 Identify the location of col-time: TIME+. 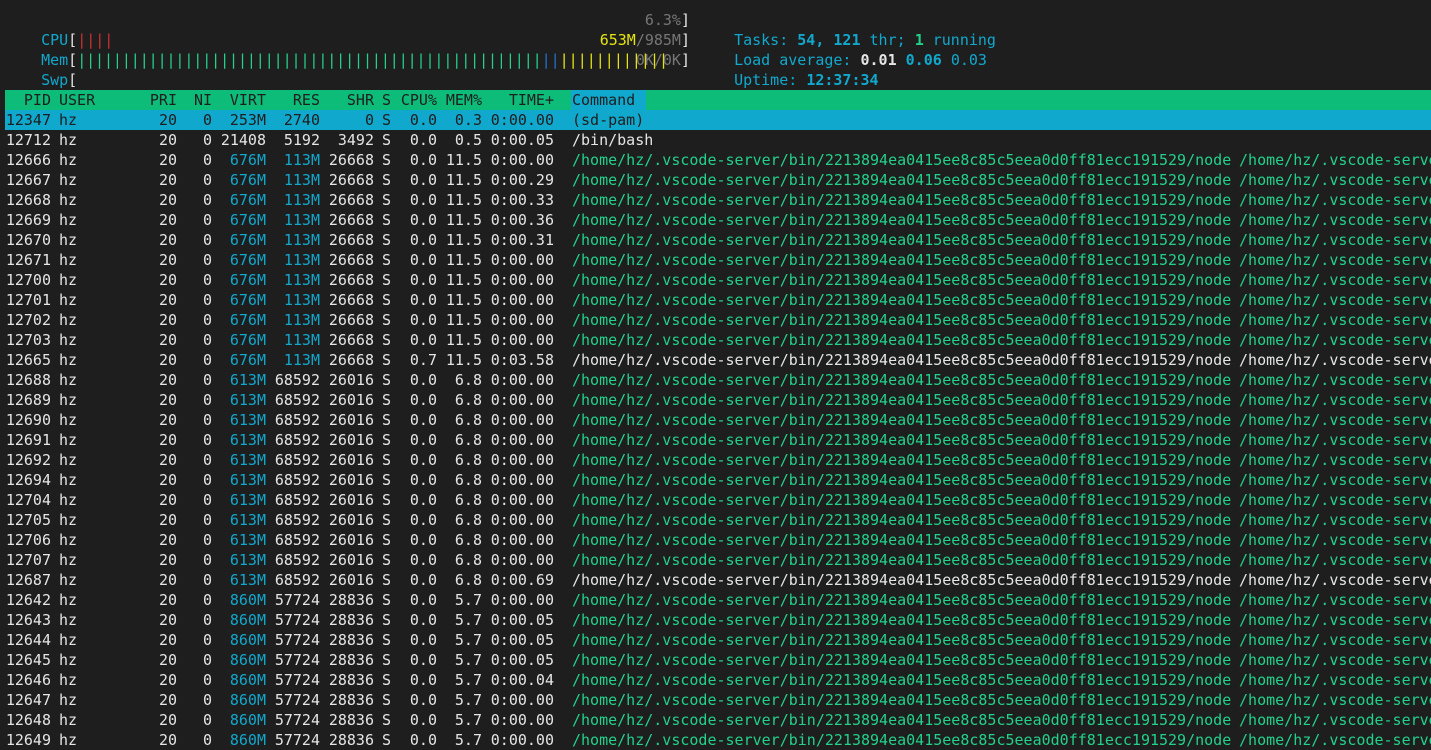
(522, 100).